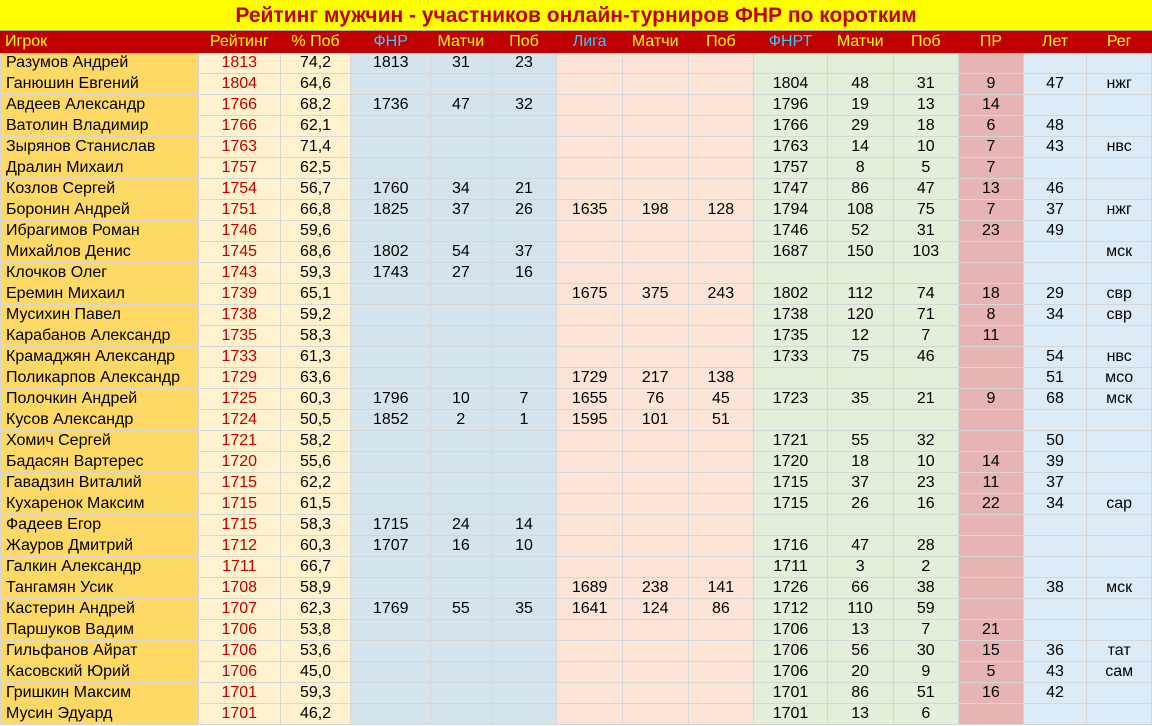 The width and height of the screenshot is (1152, 726). What do you see at coordinates (926, 672) in the screenshot?
I see `fnrt-wins-cell: 9` at bounding box center [926, 672].